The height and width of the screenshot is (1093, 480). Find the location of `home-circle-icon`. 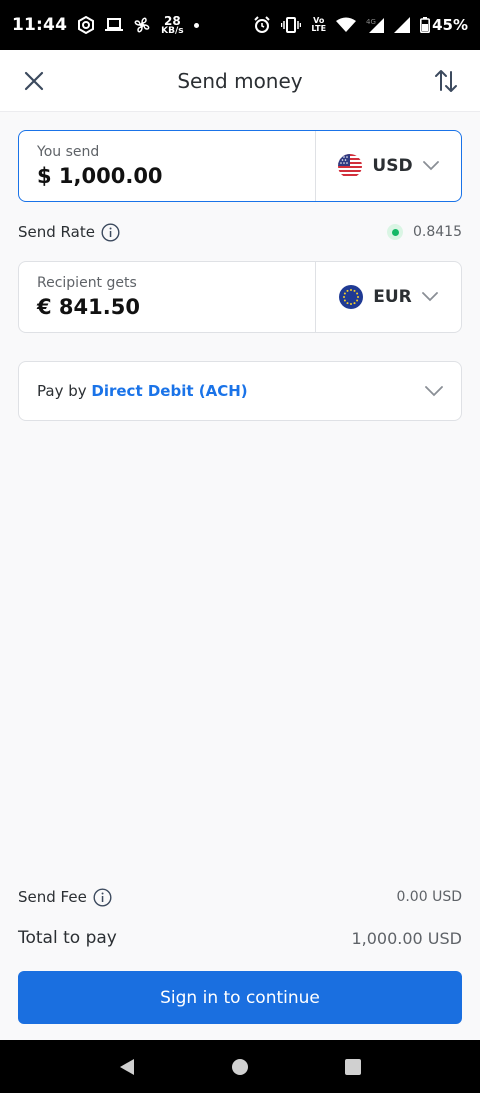

home-circle-icon is located at coordinates (239, 1066).